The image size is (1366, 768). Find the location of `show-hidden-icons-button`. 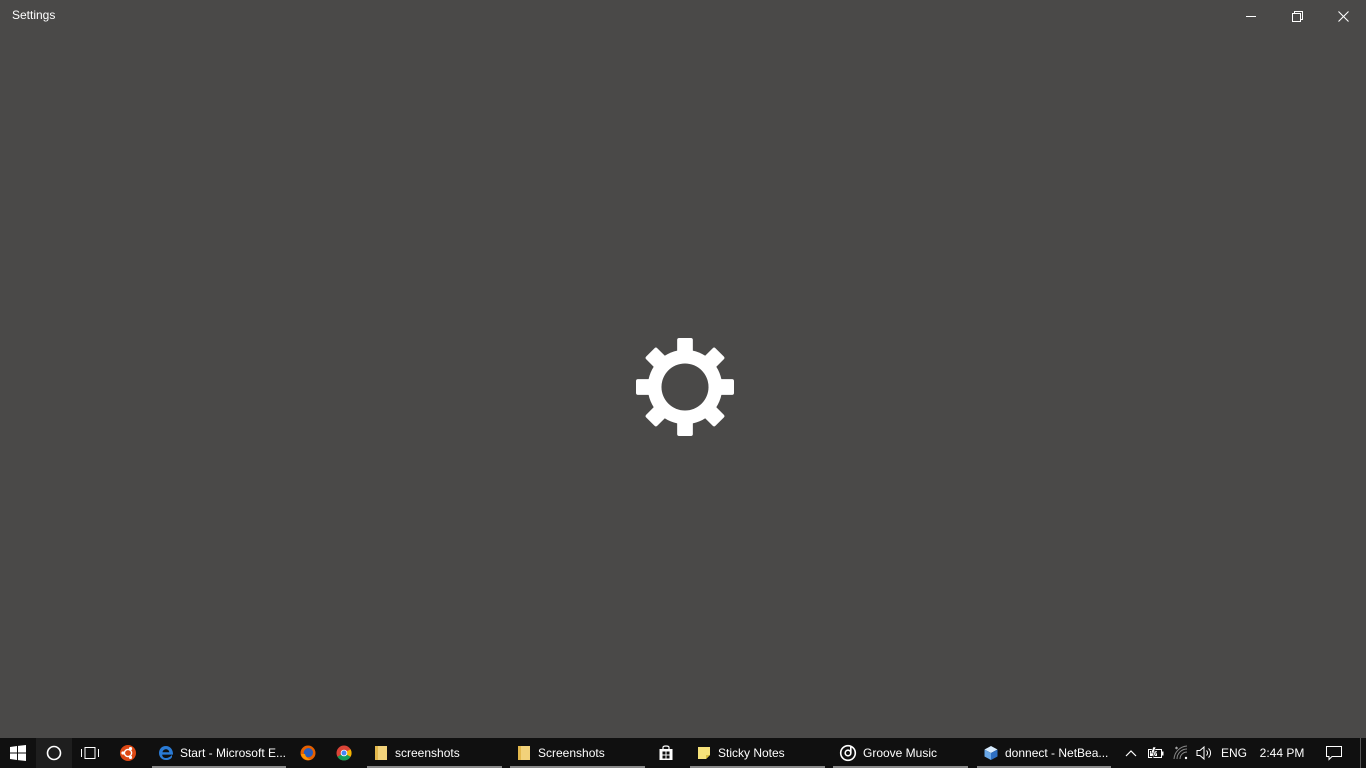

show-hidden-icons-button is located at coordinates (1131, 753).